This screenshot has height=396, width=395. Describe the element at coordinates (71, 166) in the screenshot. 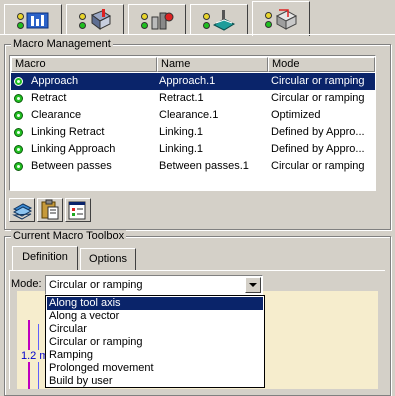

I see `macro-cell: Between passes` at that location.